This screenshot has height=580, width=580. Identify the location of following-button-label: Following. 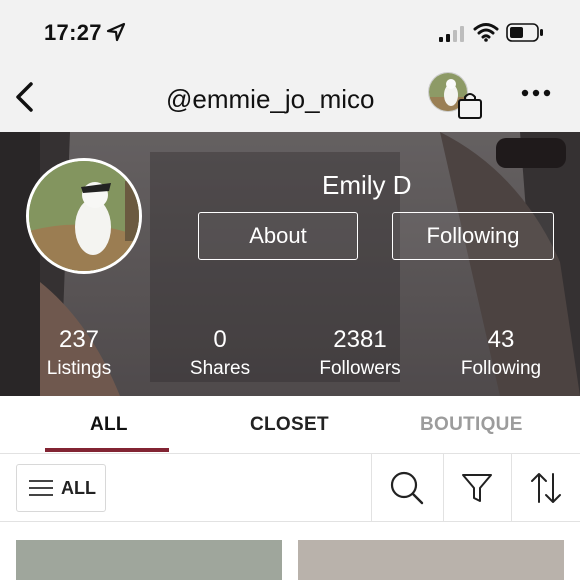
(473, 235).